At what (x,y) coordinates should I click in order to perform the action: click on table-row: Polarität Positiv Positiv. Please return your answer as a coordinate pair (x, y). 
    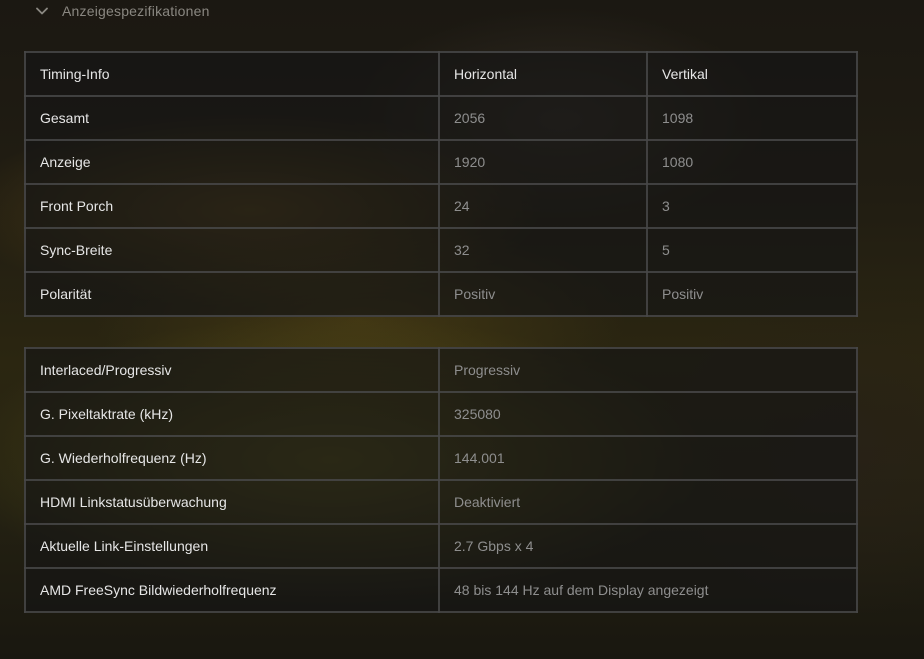
    Looking at the image, I should click on (441, 294).